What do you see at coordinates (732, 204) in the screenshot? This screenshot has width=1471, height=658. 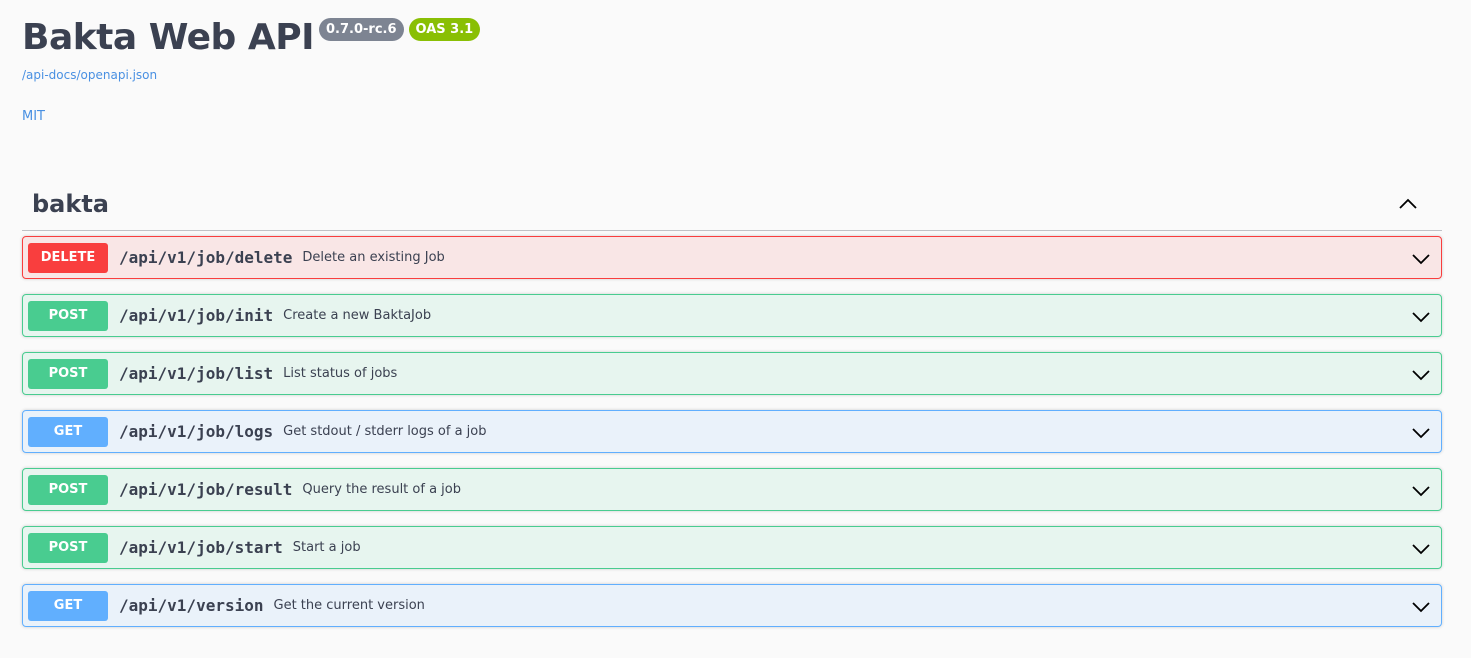 I see `tag-section-header-bakta: bakta` at bounding box center [732, 204].